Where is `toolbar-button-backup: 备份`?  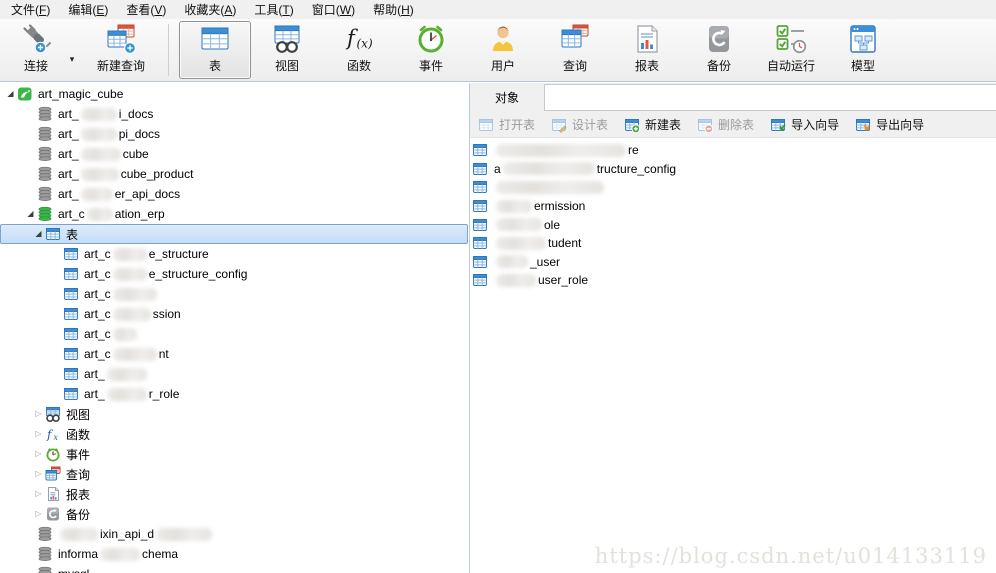 toolbar-button-backup: 备份 is located at coordinates (719, 50).